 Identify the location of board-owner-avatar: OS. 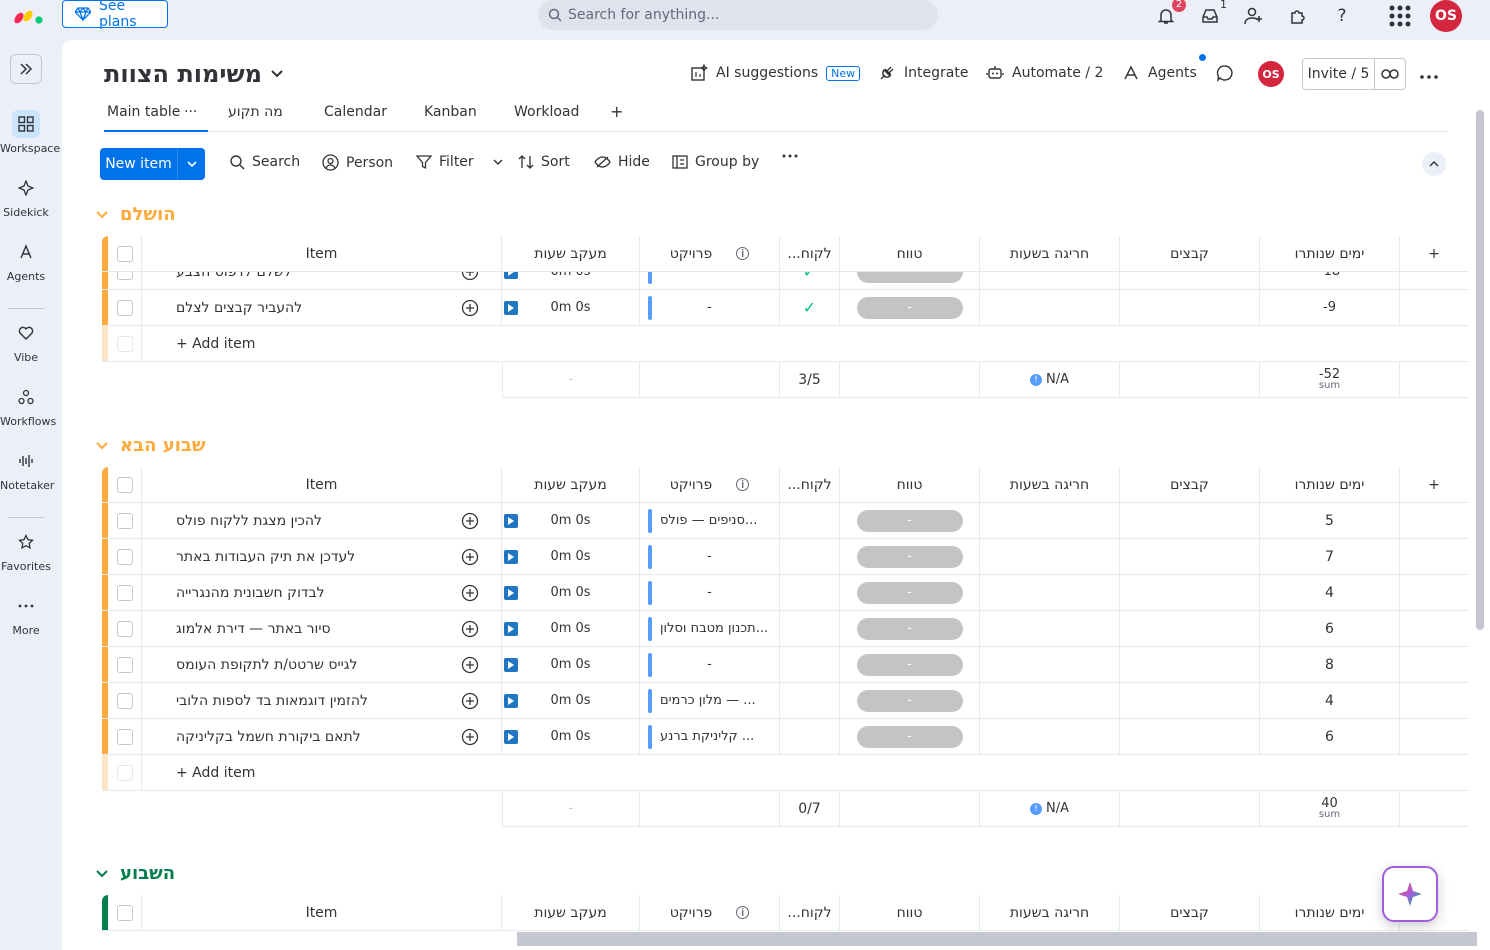
(1271, 74).